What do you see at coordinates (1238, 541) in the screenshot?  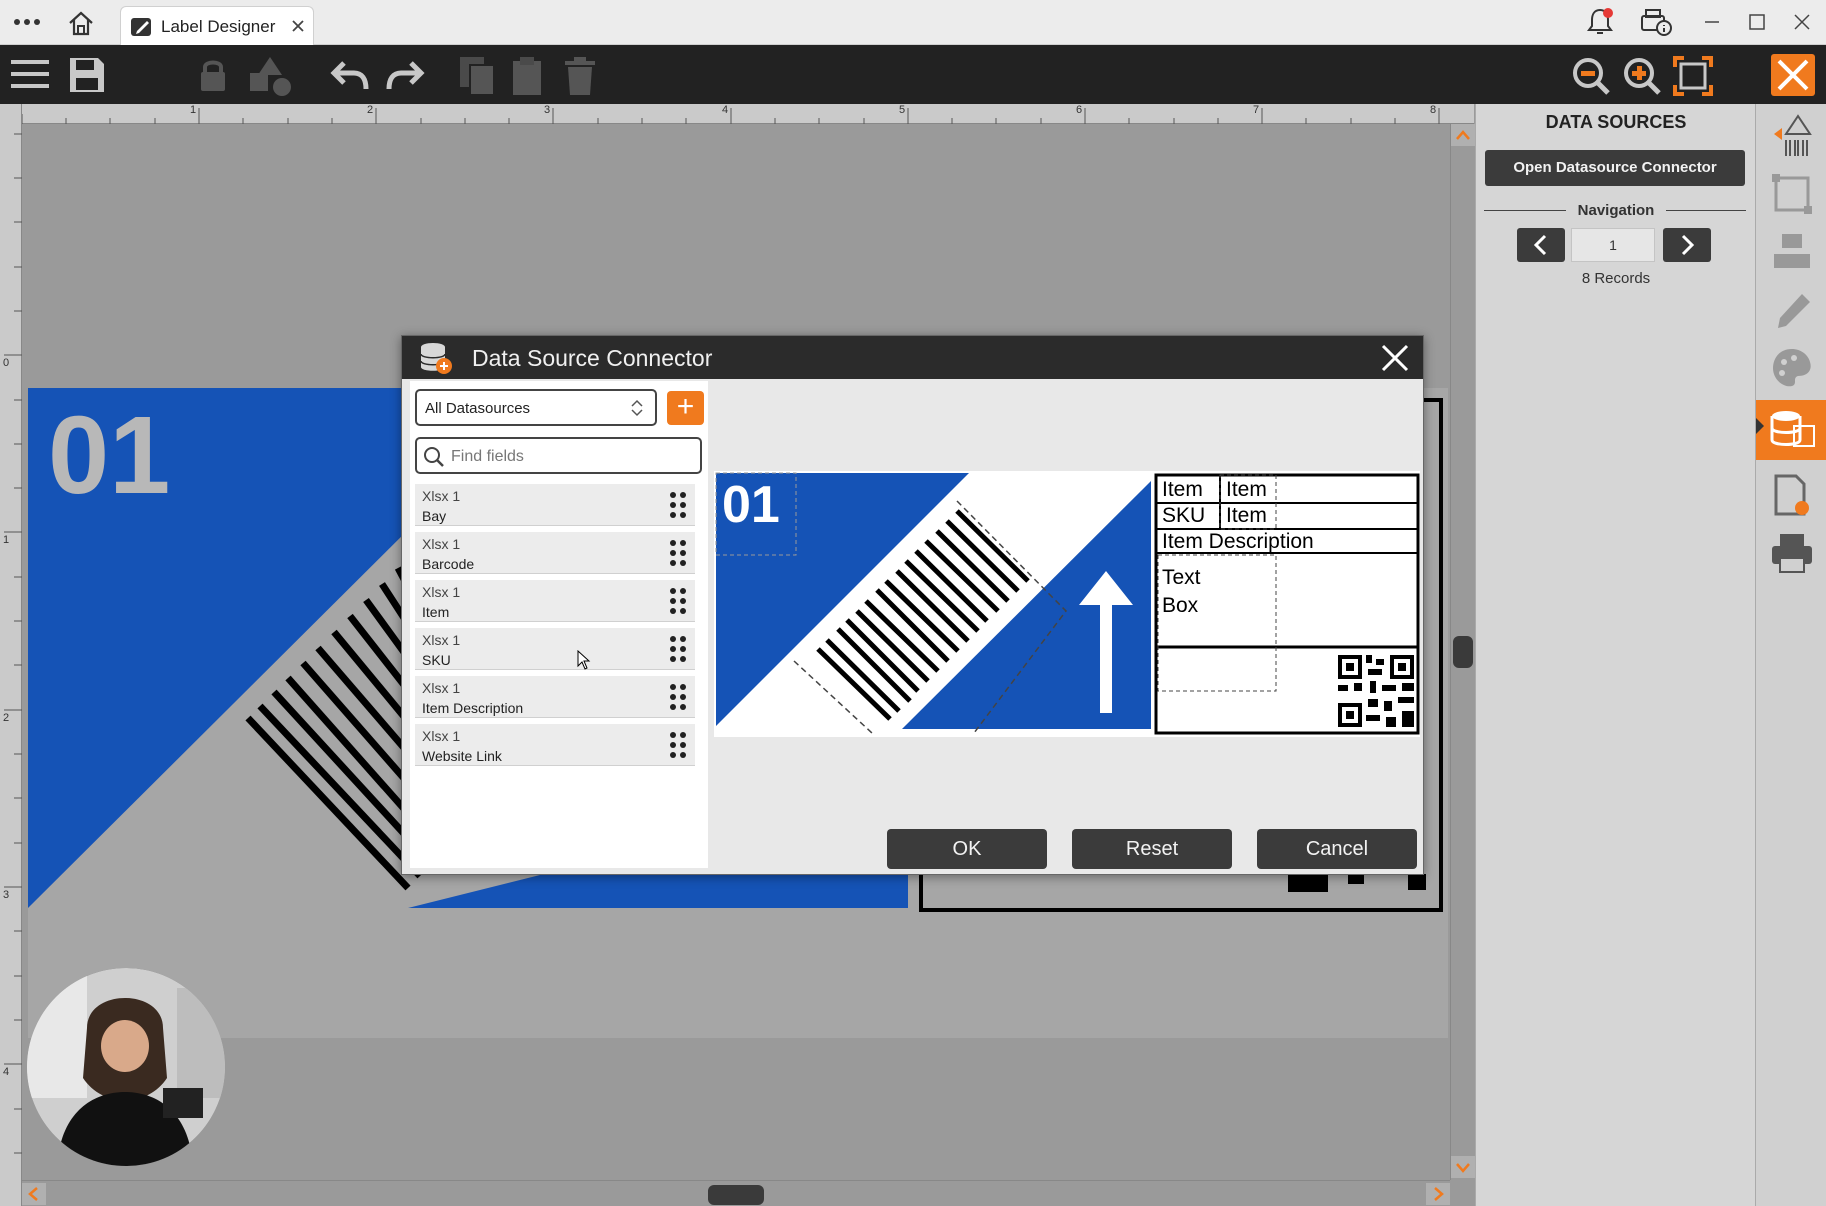 I see `preview-item-description: Item Description` at bounding box center [1238, 541].